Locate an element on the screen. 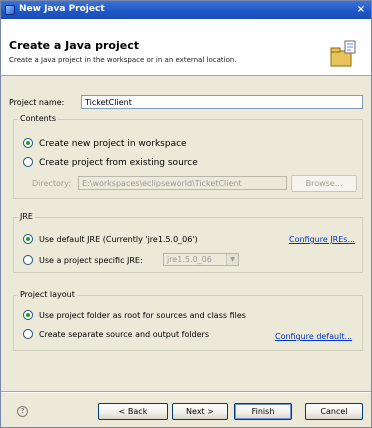 The image size is (372, 428). jre-group-title: JRE is located at coordinates (26, 216).